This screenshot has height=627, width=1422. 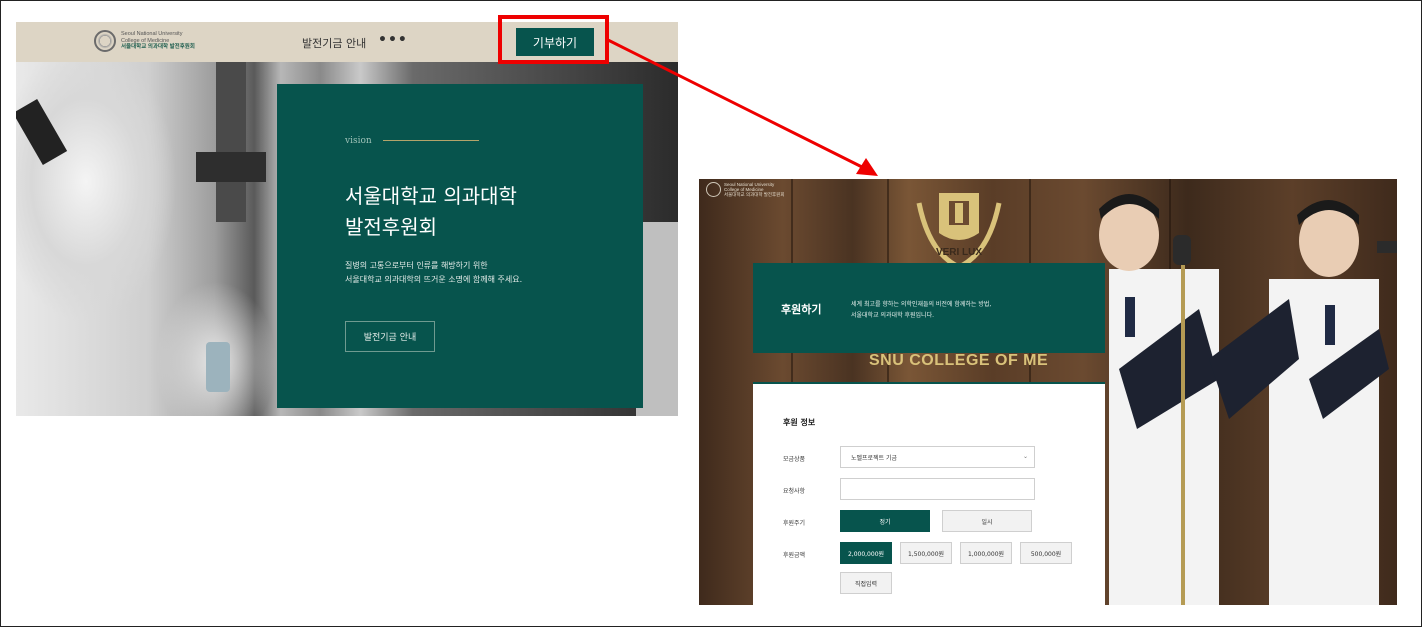 I want to click on hero-title-line-1: 서울대학교 의과대학, so click(x=431, y=196).